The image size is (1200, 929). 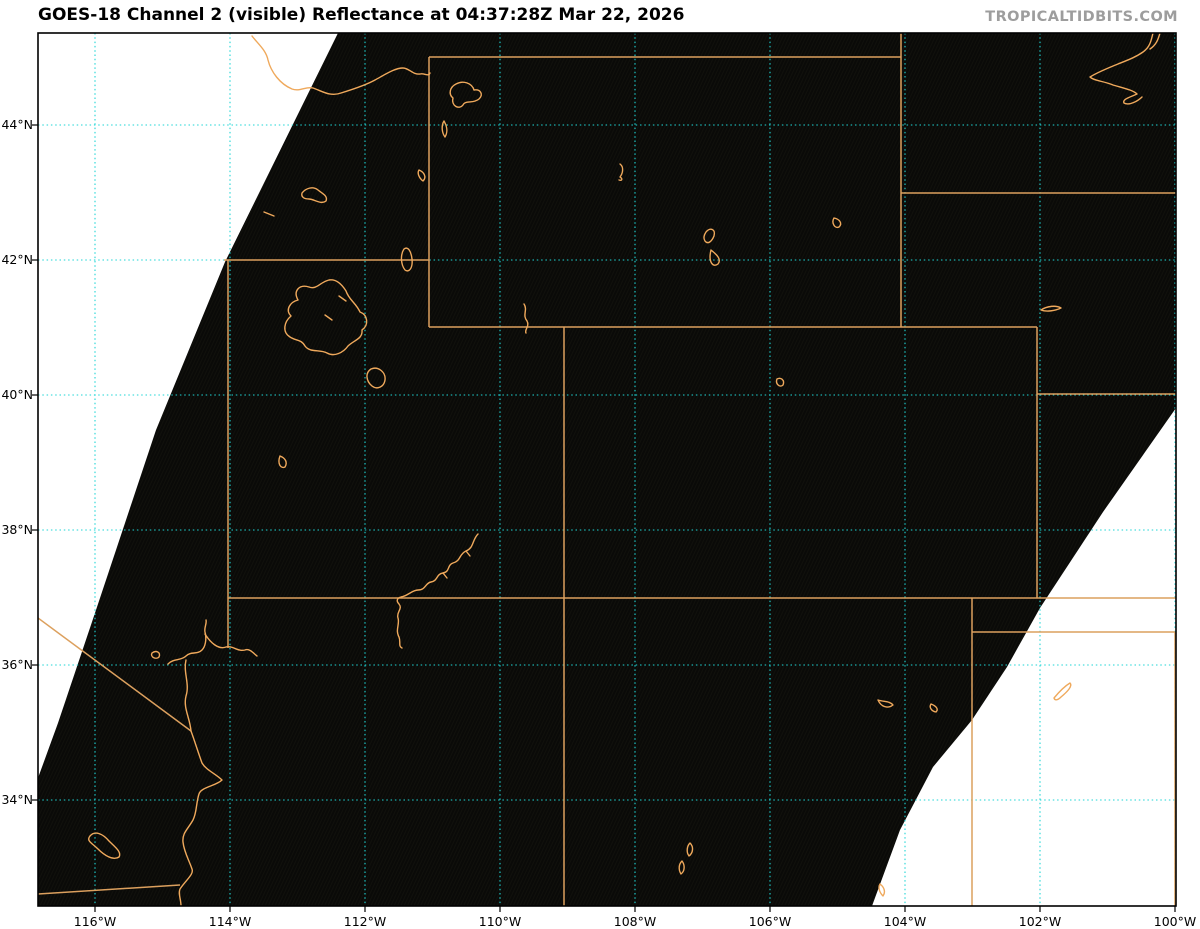 I want to click on lat-tick-label: 38°N, so click(x=17, y=529).